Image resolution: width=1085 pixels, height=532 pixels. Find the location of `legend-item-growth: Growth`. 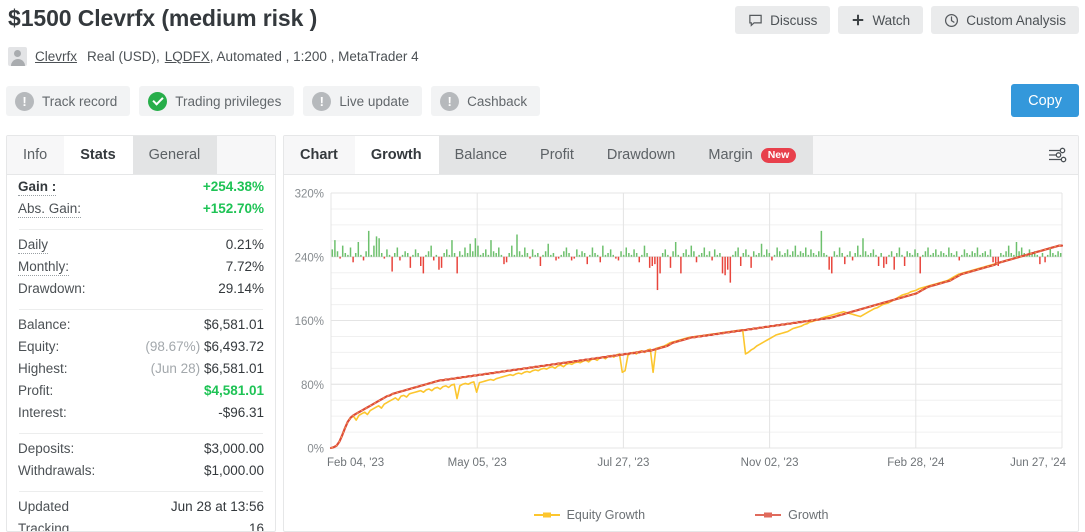

legend-item-growth: Growth is located at coordinates (791, 515).